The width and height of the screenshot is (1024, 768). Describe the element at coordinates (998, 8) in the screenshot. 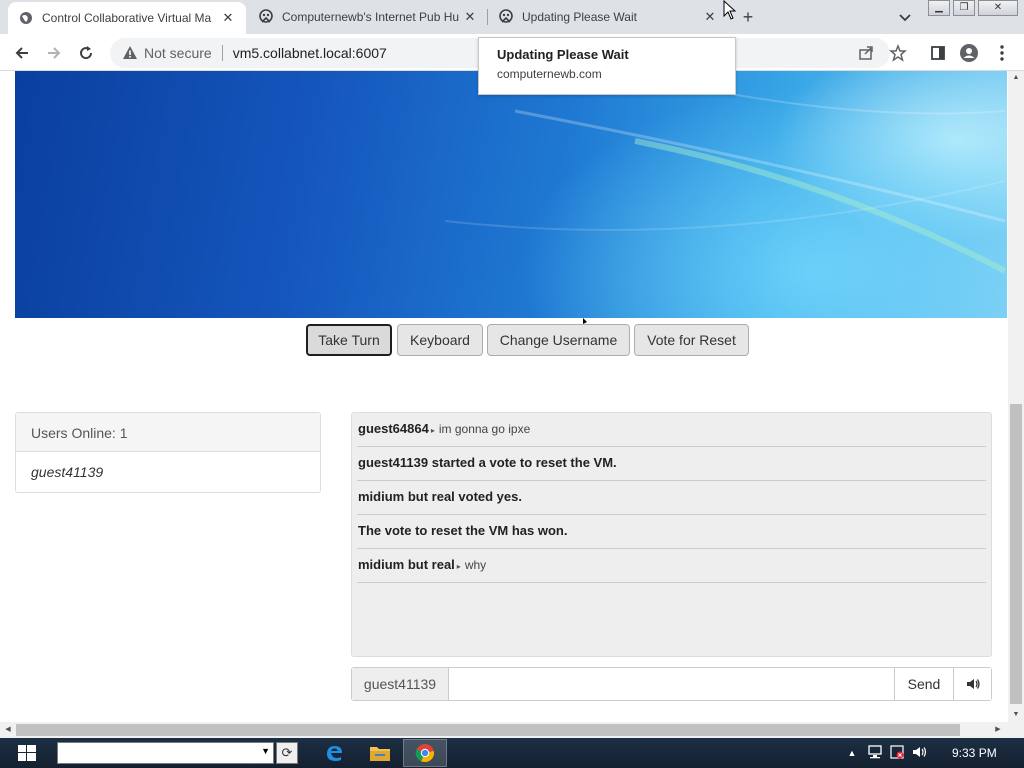

I see `close-window-icon: ✕` at that location.